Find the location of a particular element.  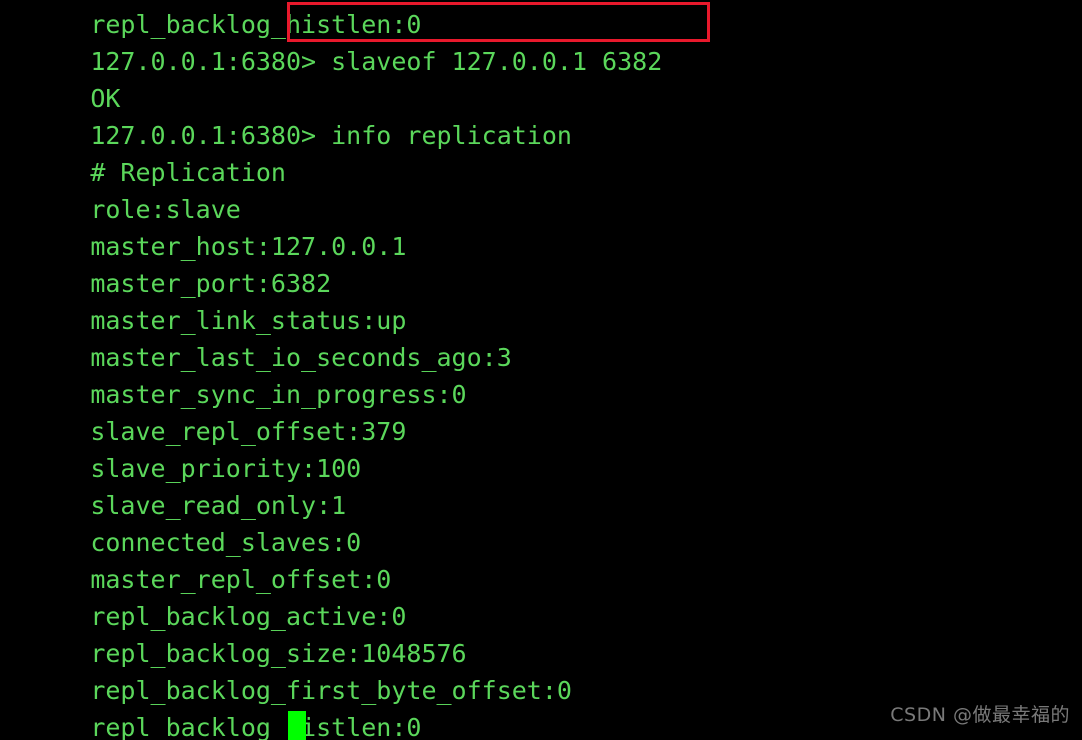

terminal-line-repl-backlog-first-byte-offset: repl_backlog_first_byte_offset:0 is located at coordinates (541, 670).